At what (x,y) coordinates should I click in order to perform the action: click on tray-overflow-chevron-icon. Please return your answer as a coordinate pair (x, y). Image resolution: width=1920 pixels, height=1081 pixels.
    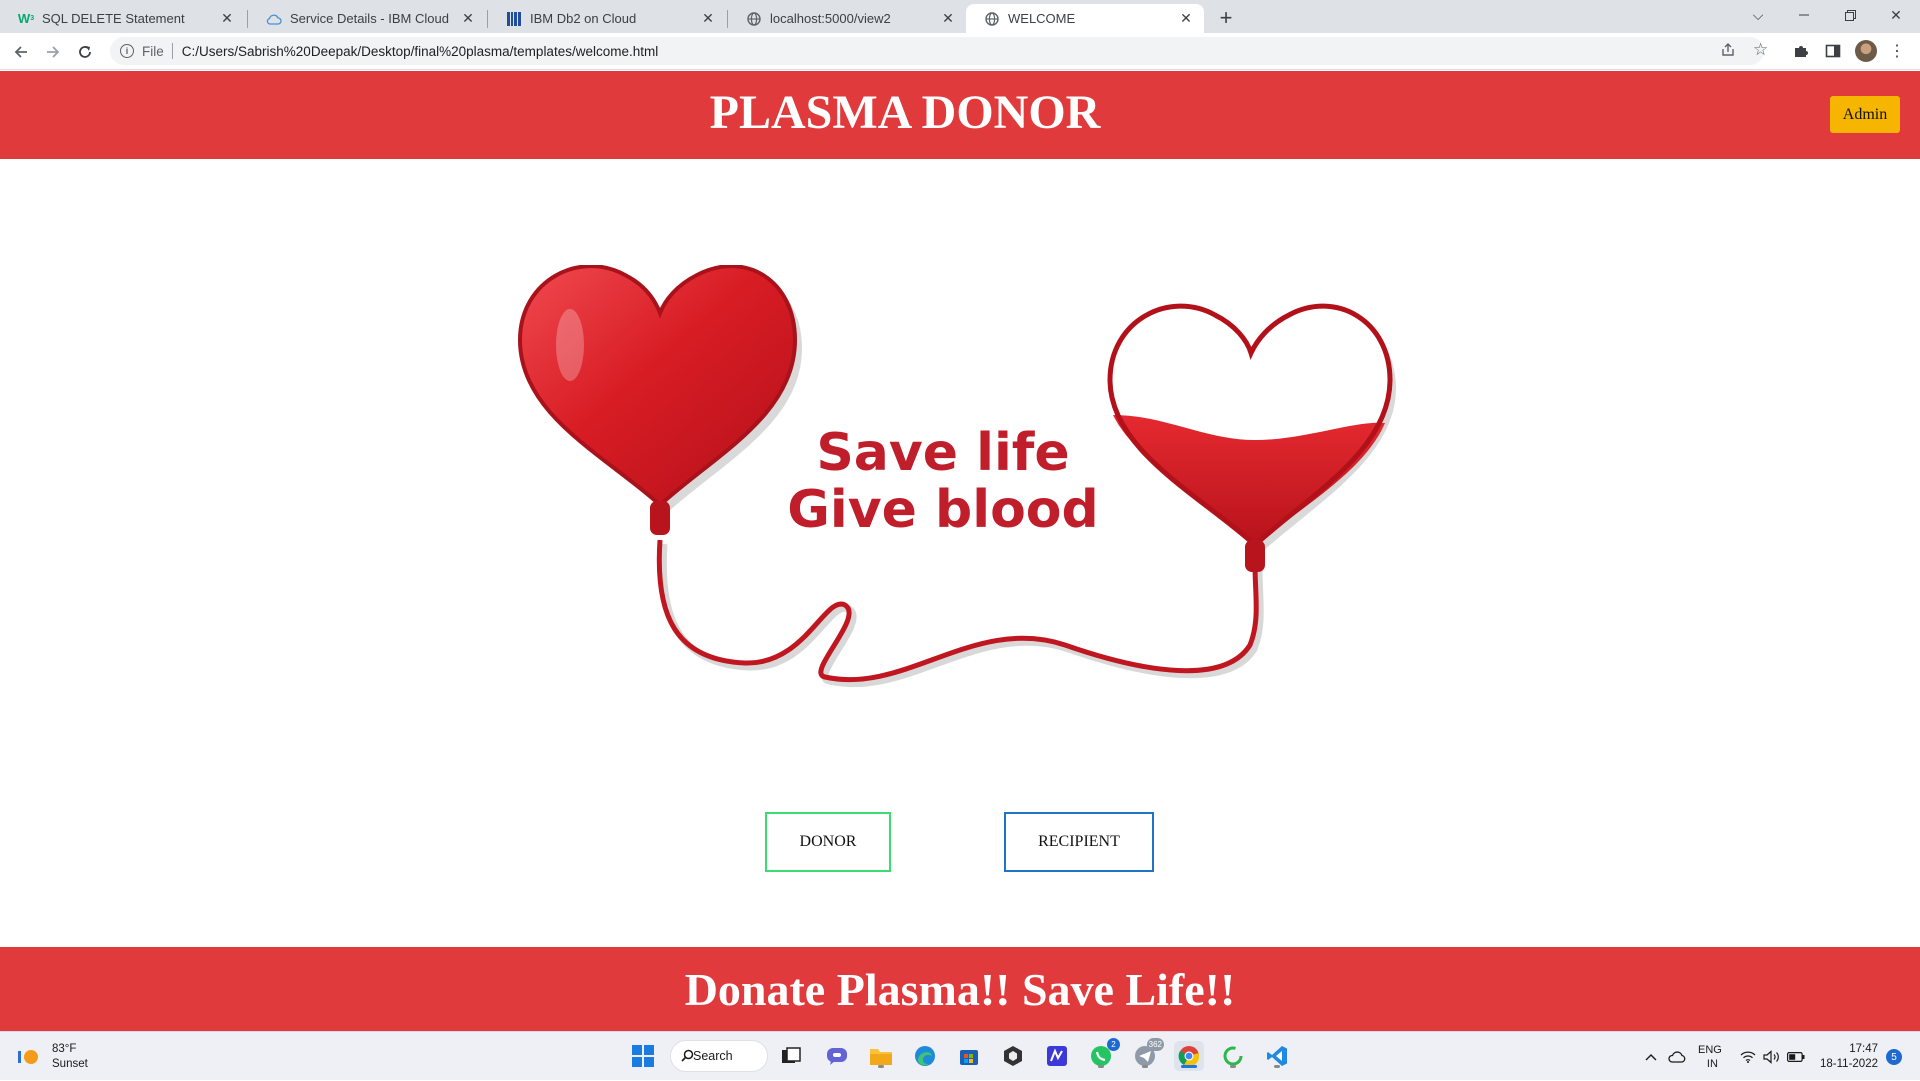
    Looking at the image, I should click on (1651, 1056).